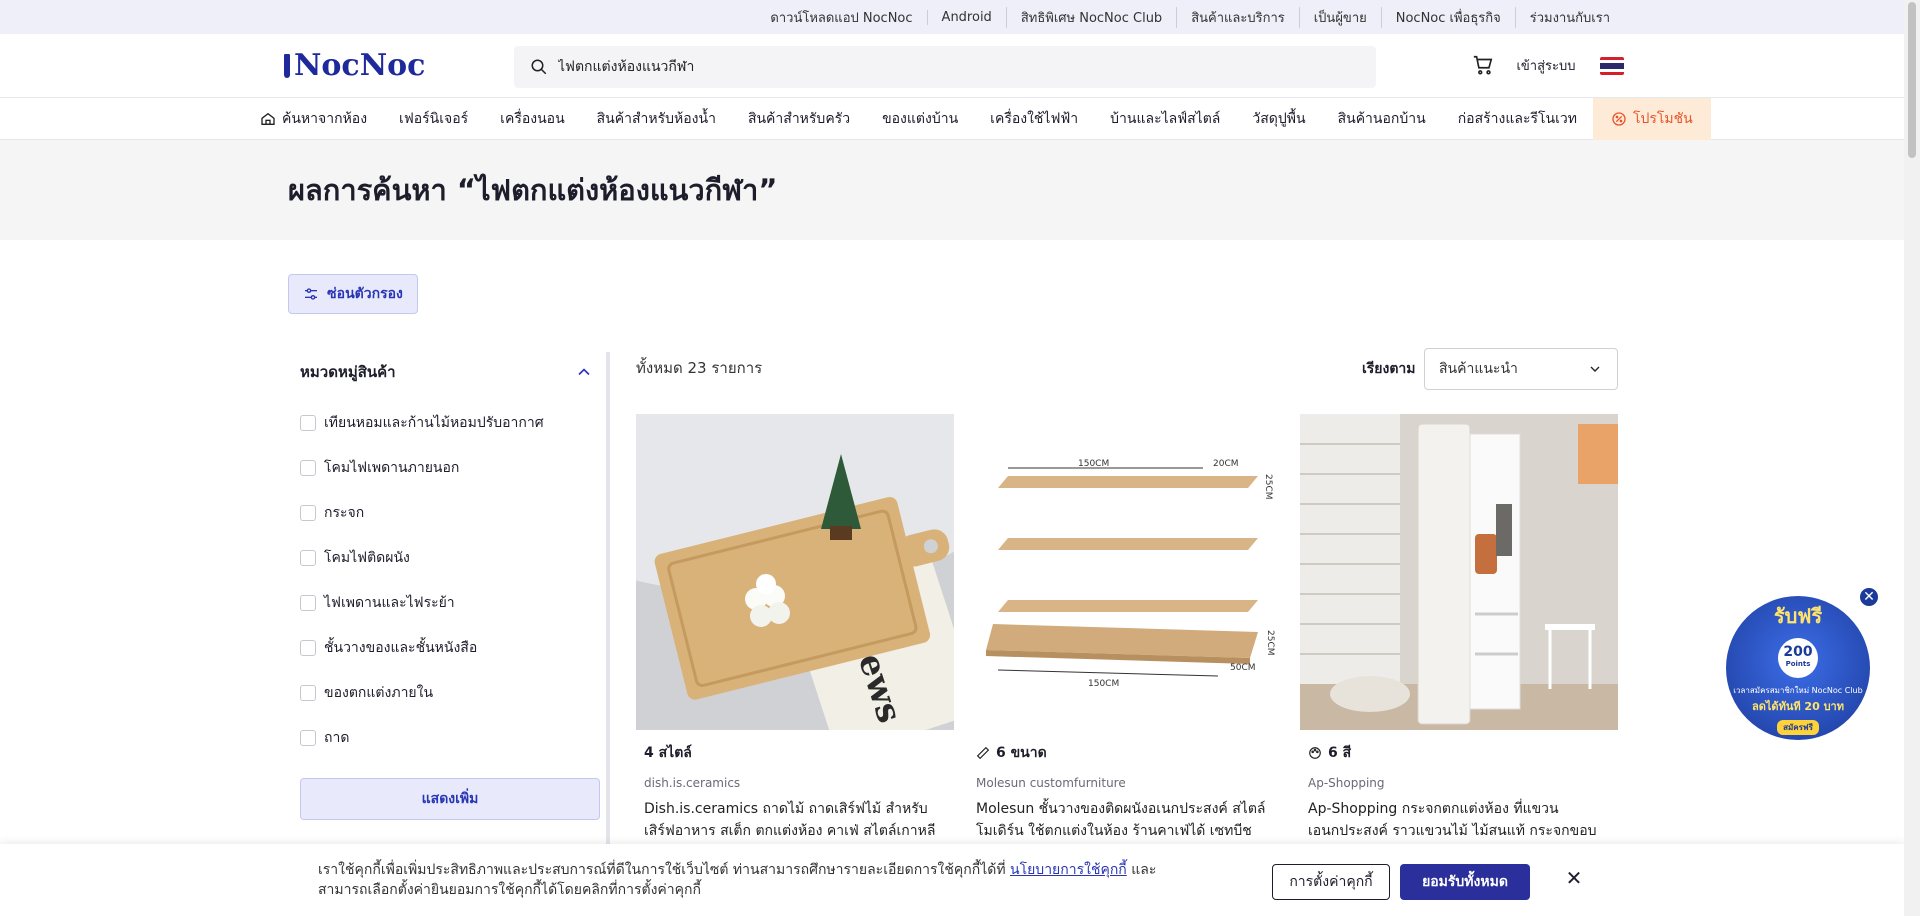 The image size is (1920, 916). I want to click on nav-appliances: เครื่องใช้ไฟฟ้า, so click(1034, 119).